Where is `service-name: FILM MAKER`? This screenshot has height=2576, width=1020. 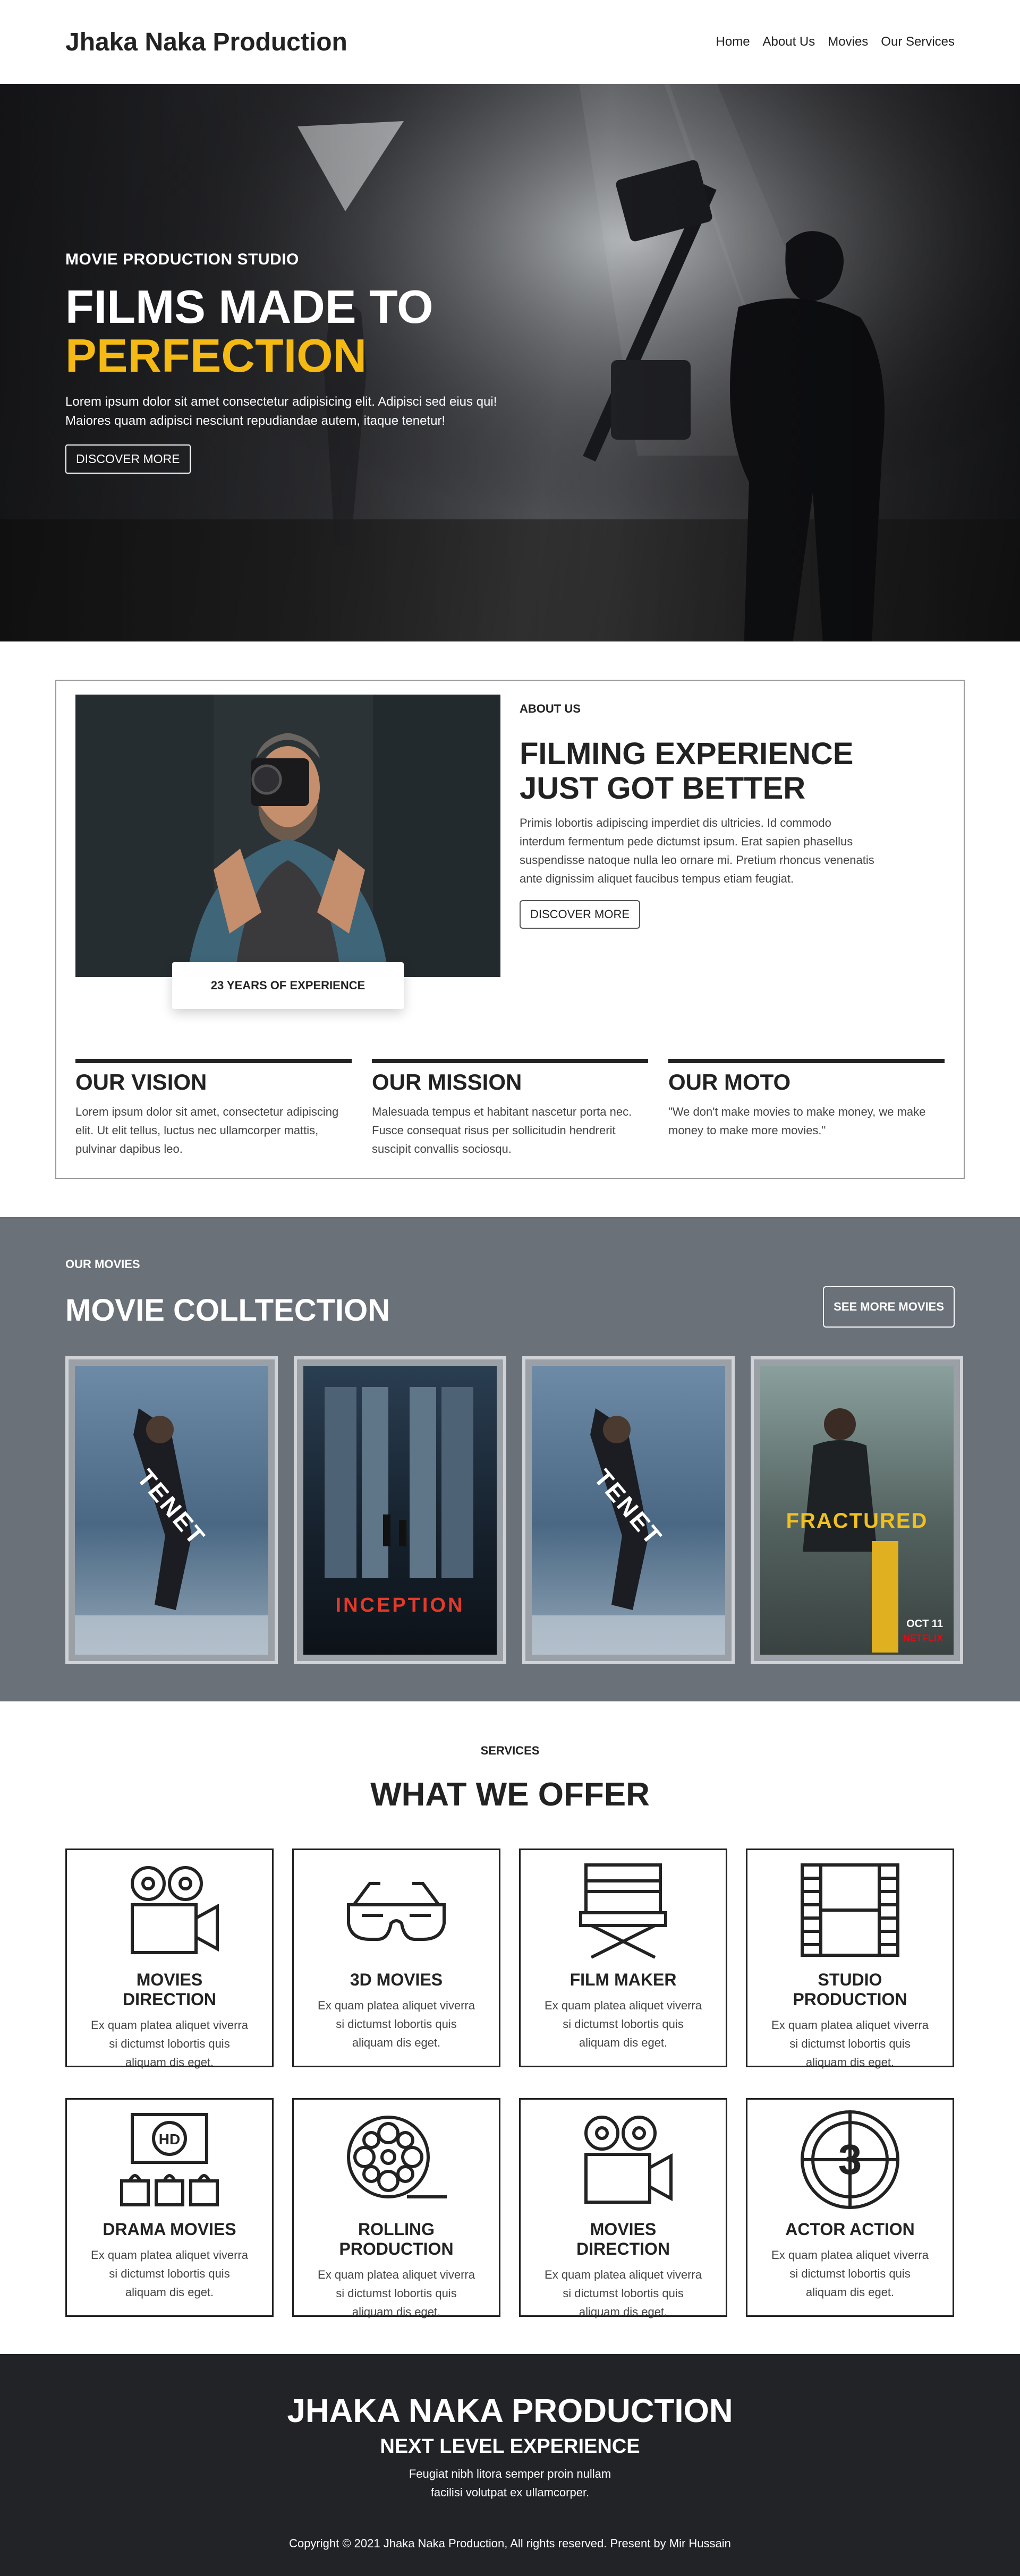
service-name: FILM MAKER is located at coordinates (623, 1980).